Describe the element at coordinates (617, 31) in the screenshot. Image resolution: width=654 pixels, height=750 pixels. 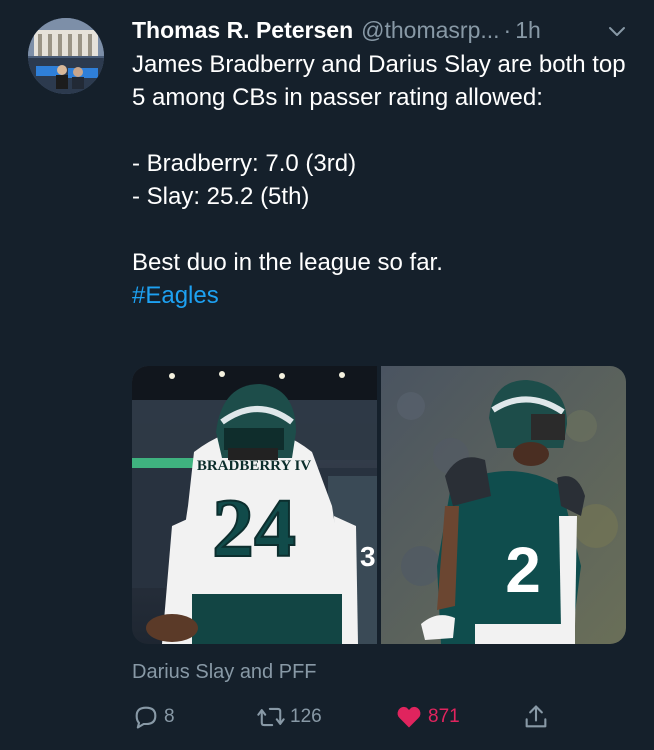
I see `chevron-down-icon` at that location.